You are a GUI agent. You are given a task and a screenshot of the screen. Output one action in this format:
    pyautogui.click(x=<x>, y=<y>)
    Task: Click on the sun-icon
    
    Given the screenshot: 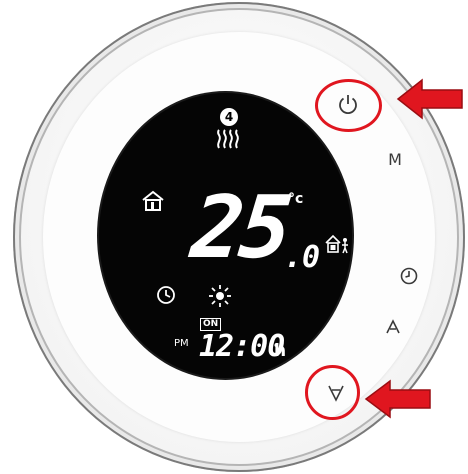 What is the action you would take?
    pyautogui.click(x=220, y=296)
    